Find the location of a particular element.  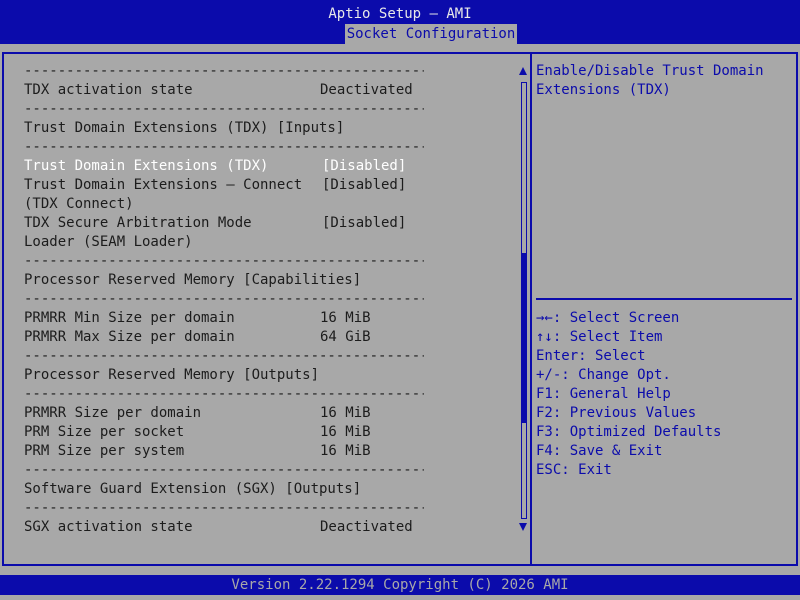

prmrr-max-value: 64 GiB is located at coordinates (345, 337).